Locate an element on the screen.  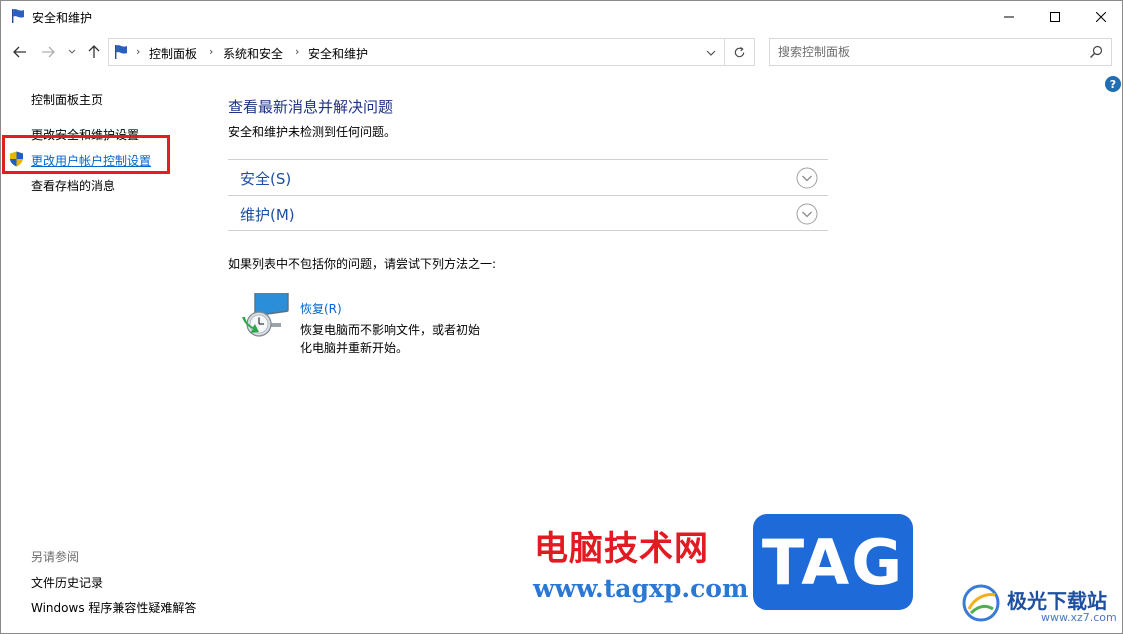
arrow-right-icon is located at coordinates (48, 52).